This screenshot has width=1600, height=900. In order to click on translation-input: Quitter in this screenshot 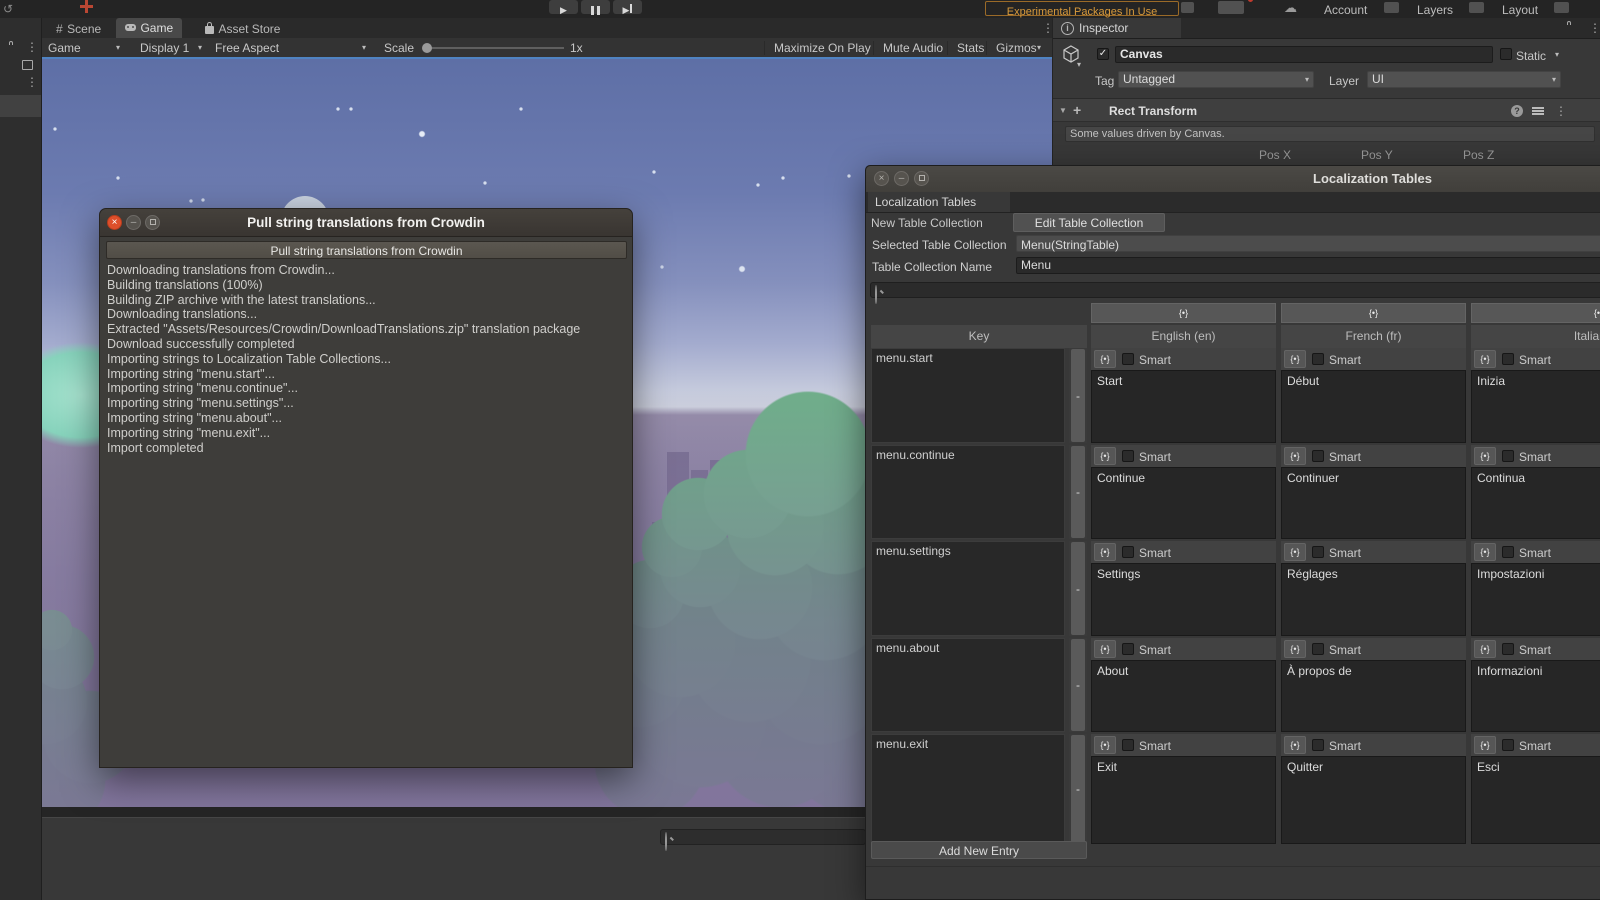, I will do `click(1373, 800)`.